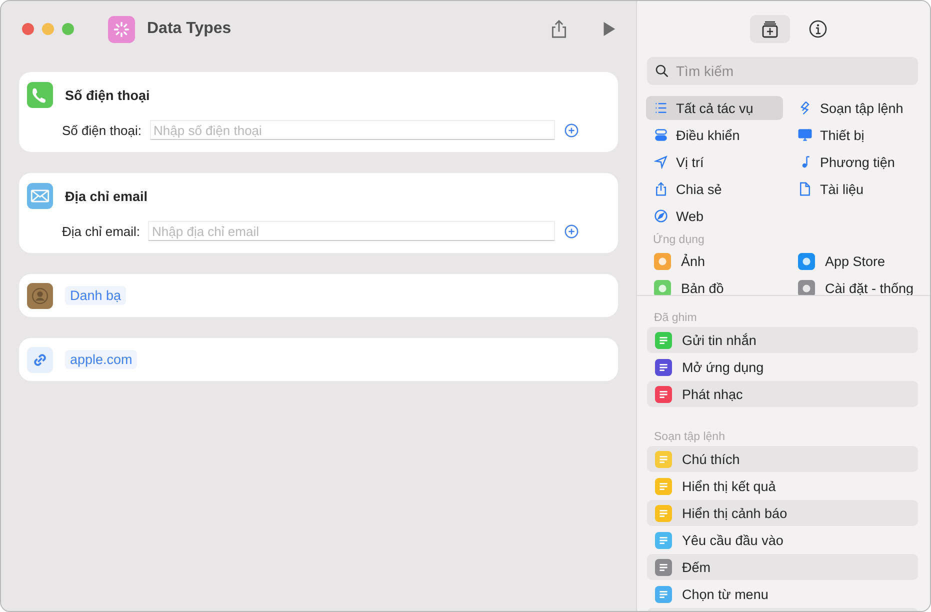 The height and width of the screenshot is (612, 931). Describe the element at coordinates (782, 513) in the screenshot. I see `action-item: Hiển thị cảnh báo` at that location.